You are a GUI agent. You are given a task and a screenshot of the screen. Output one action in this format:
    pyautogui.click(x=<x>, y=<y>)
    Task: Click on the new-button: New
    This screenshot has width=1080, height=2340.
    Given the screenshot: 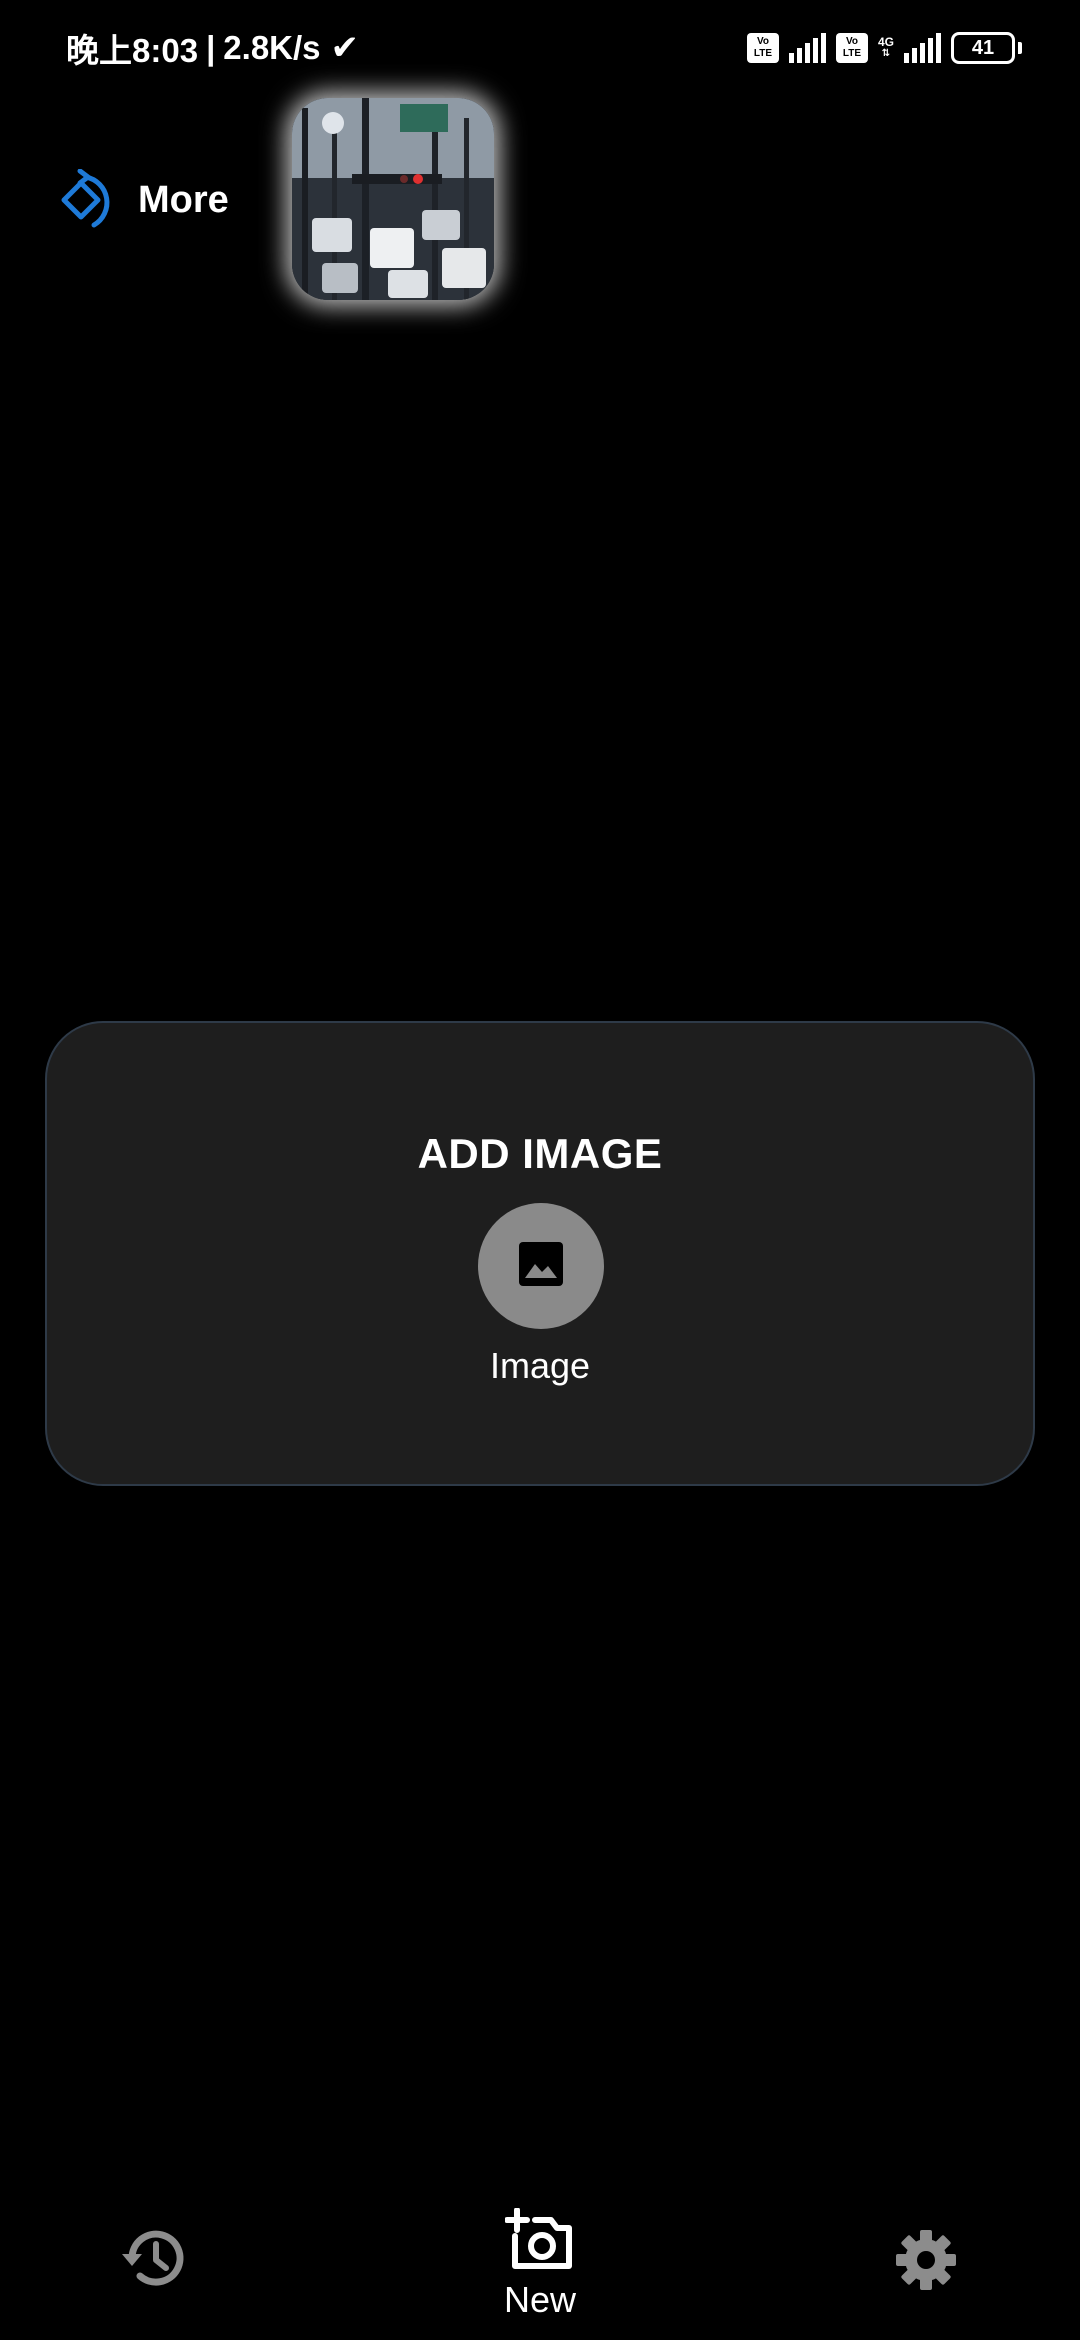 What is the action you would take?
    pyautogui.click(x=540, y=2264)
    